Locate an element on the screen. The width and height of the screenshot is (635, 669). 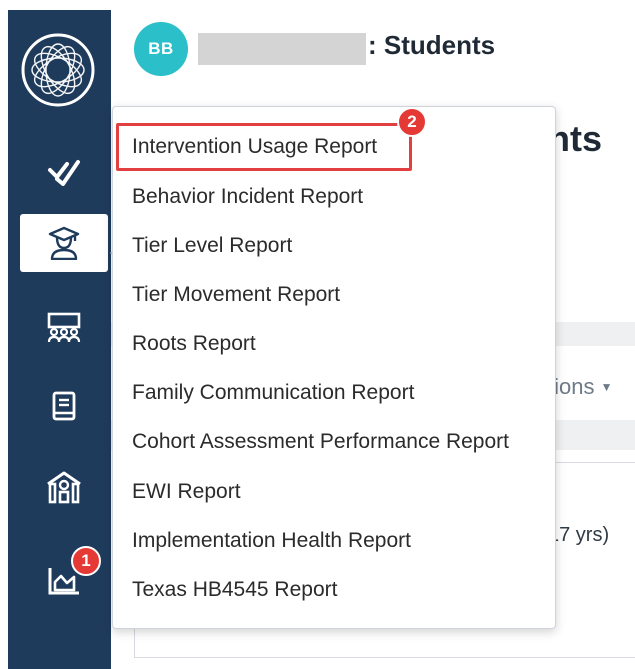
menu-item-family-communication-report: Family Communication Report is located at coordinates (273, 393).